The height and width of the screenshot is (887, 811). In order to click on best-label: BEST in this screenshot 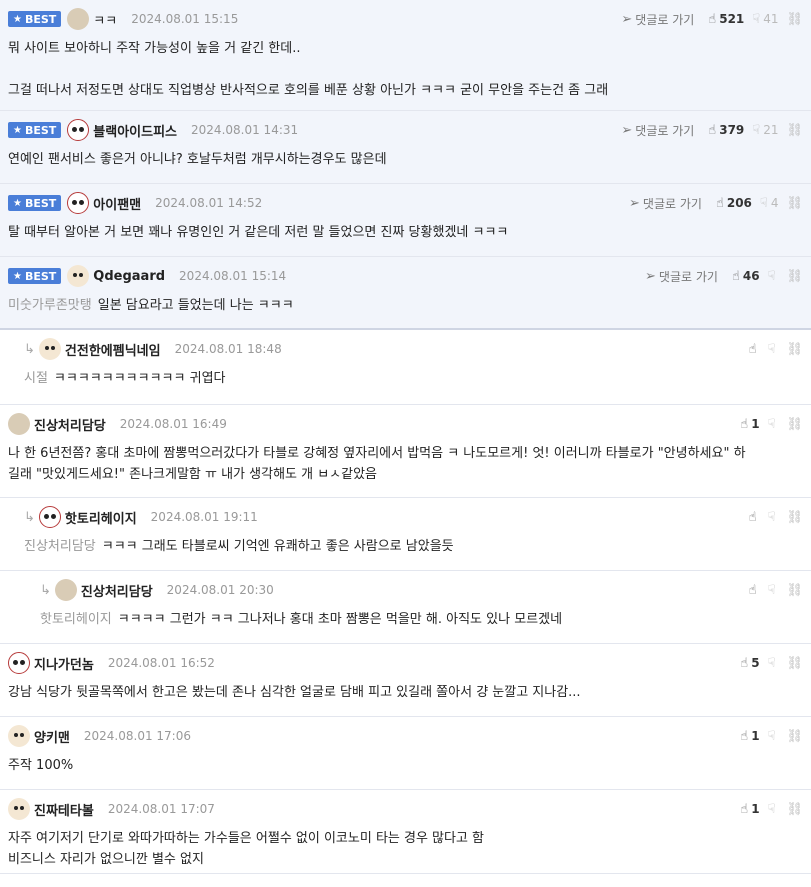, I will do `click(40, 203)`.